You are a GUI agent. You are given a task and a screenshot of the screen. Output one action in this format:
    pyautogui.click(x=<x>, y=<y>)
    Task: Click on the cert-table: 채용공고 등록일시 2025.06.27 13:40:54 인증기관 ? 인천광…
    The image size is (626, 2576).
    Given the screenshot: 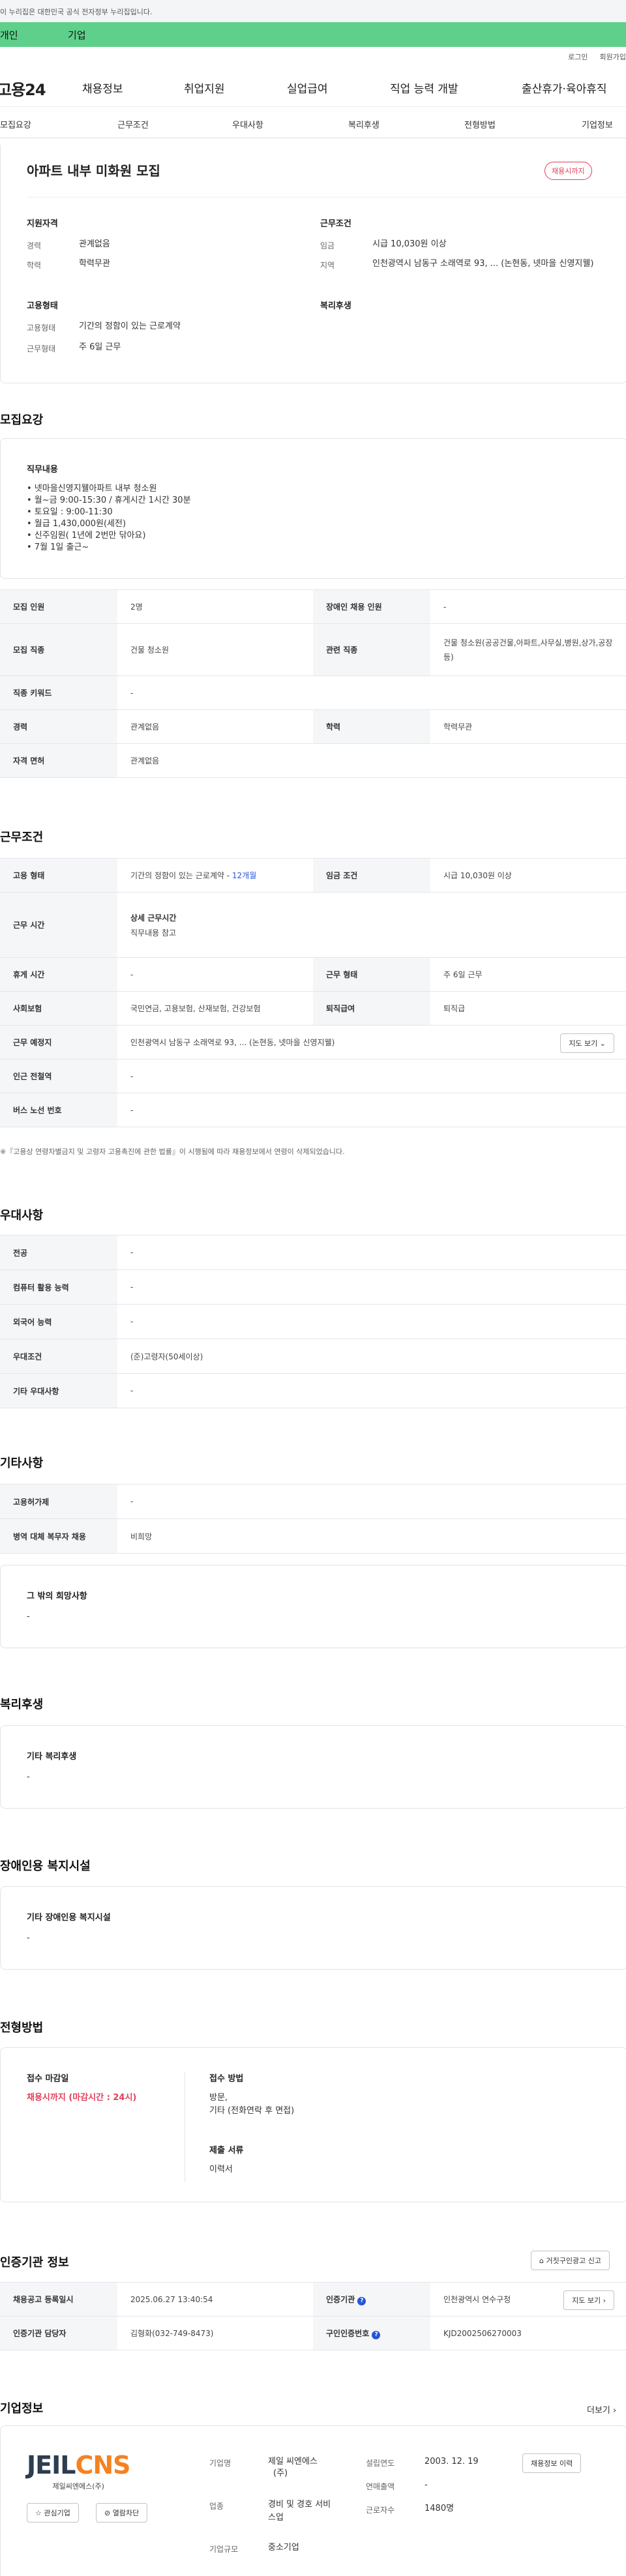 What is the action you would take?
    pyautogui.click(x=313, y=2316)
    